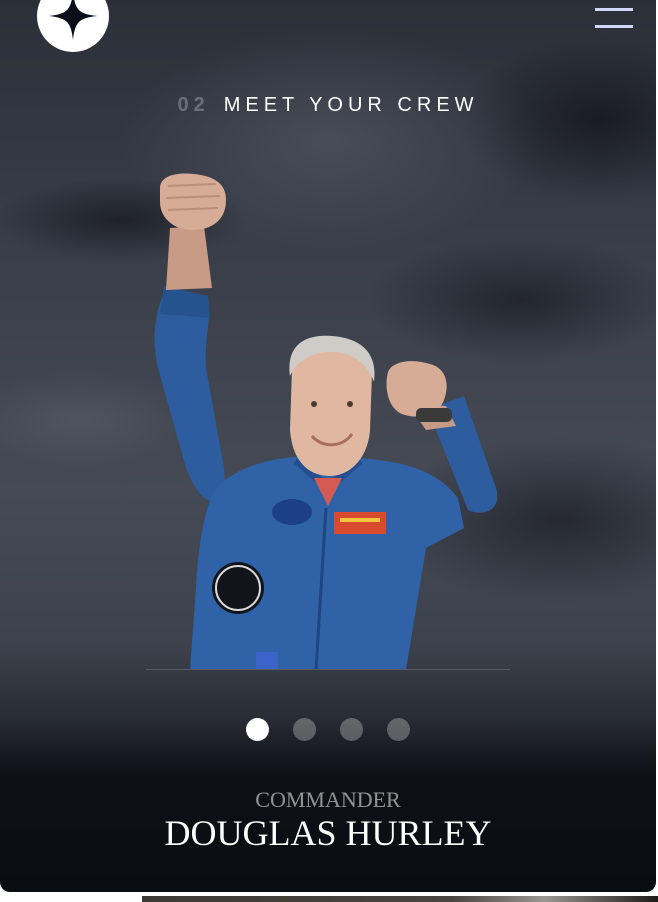 This screenshot has width=658, height=902. What do you see at coordinates (351, 105) in the screenshot?
I see `page-title: MEET YOUR CREW` at bounding box center [351, 105].